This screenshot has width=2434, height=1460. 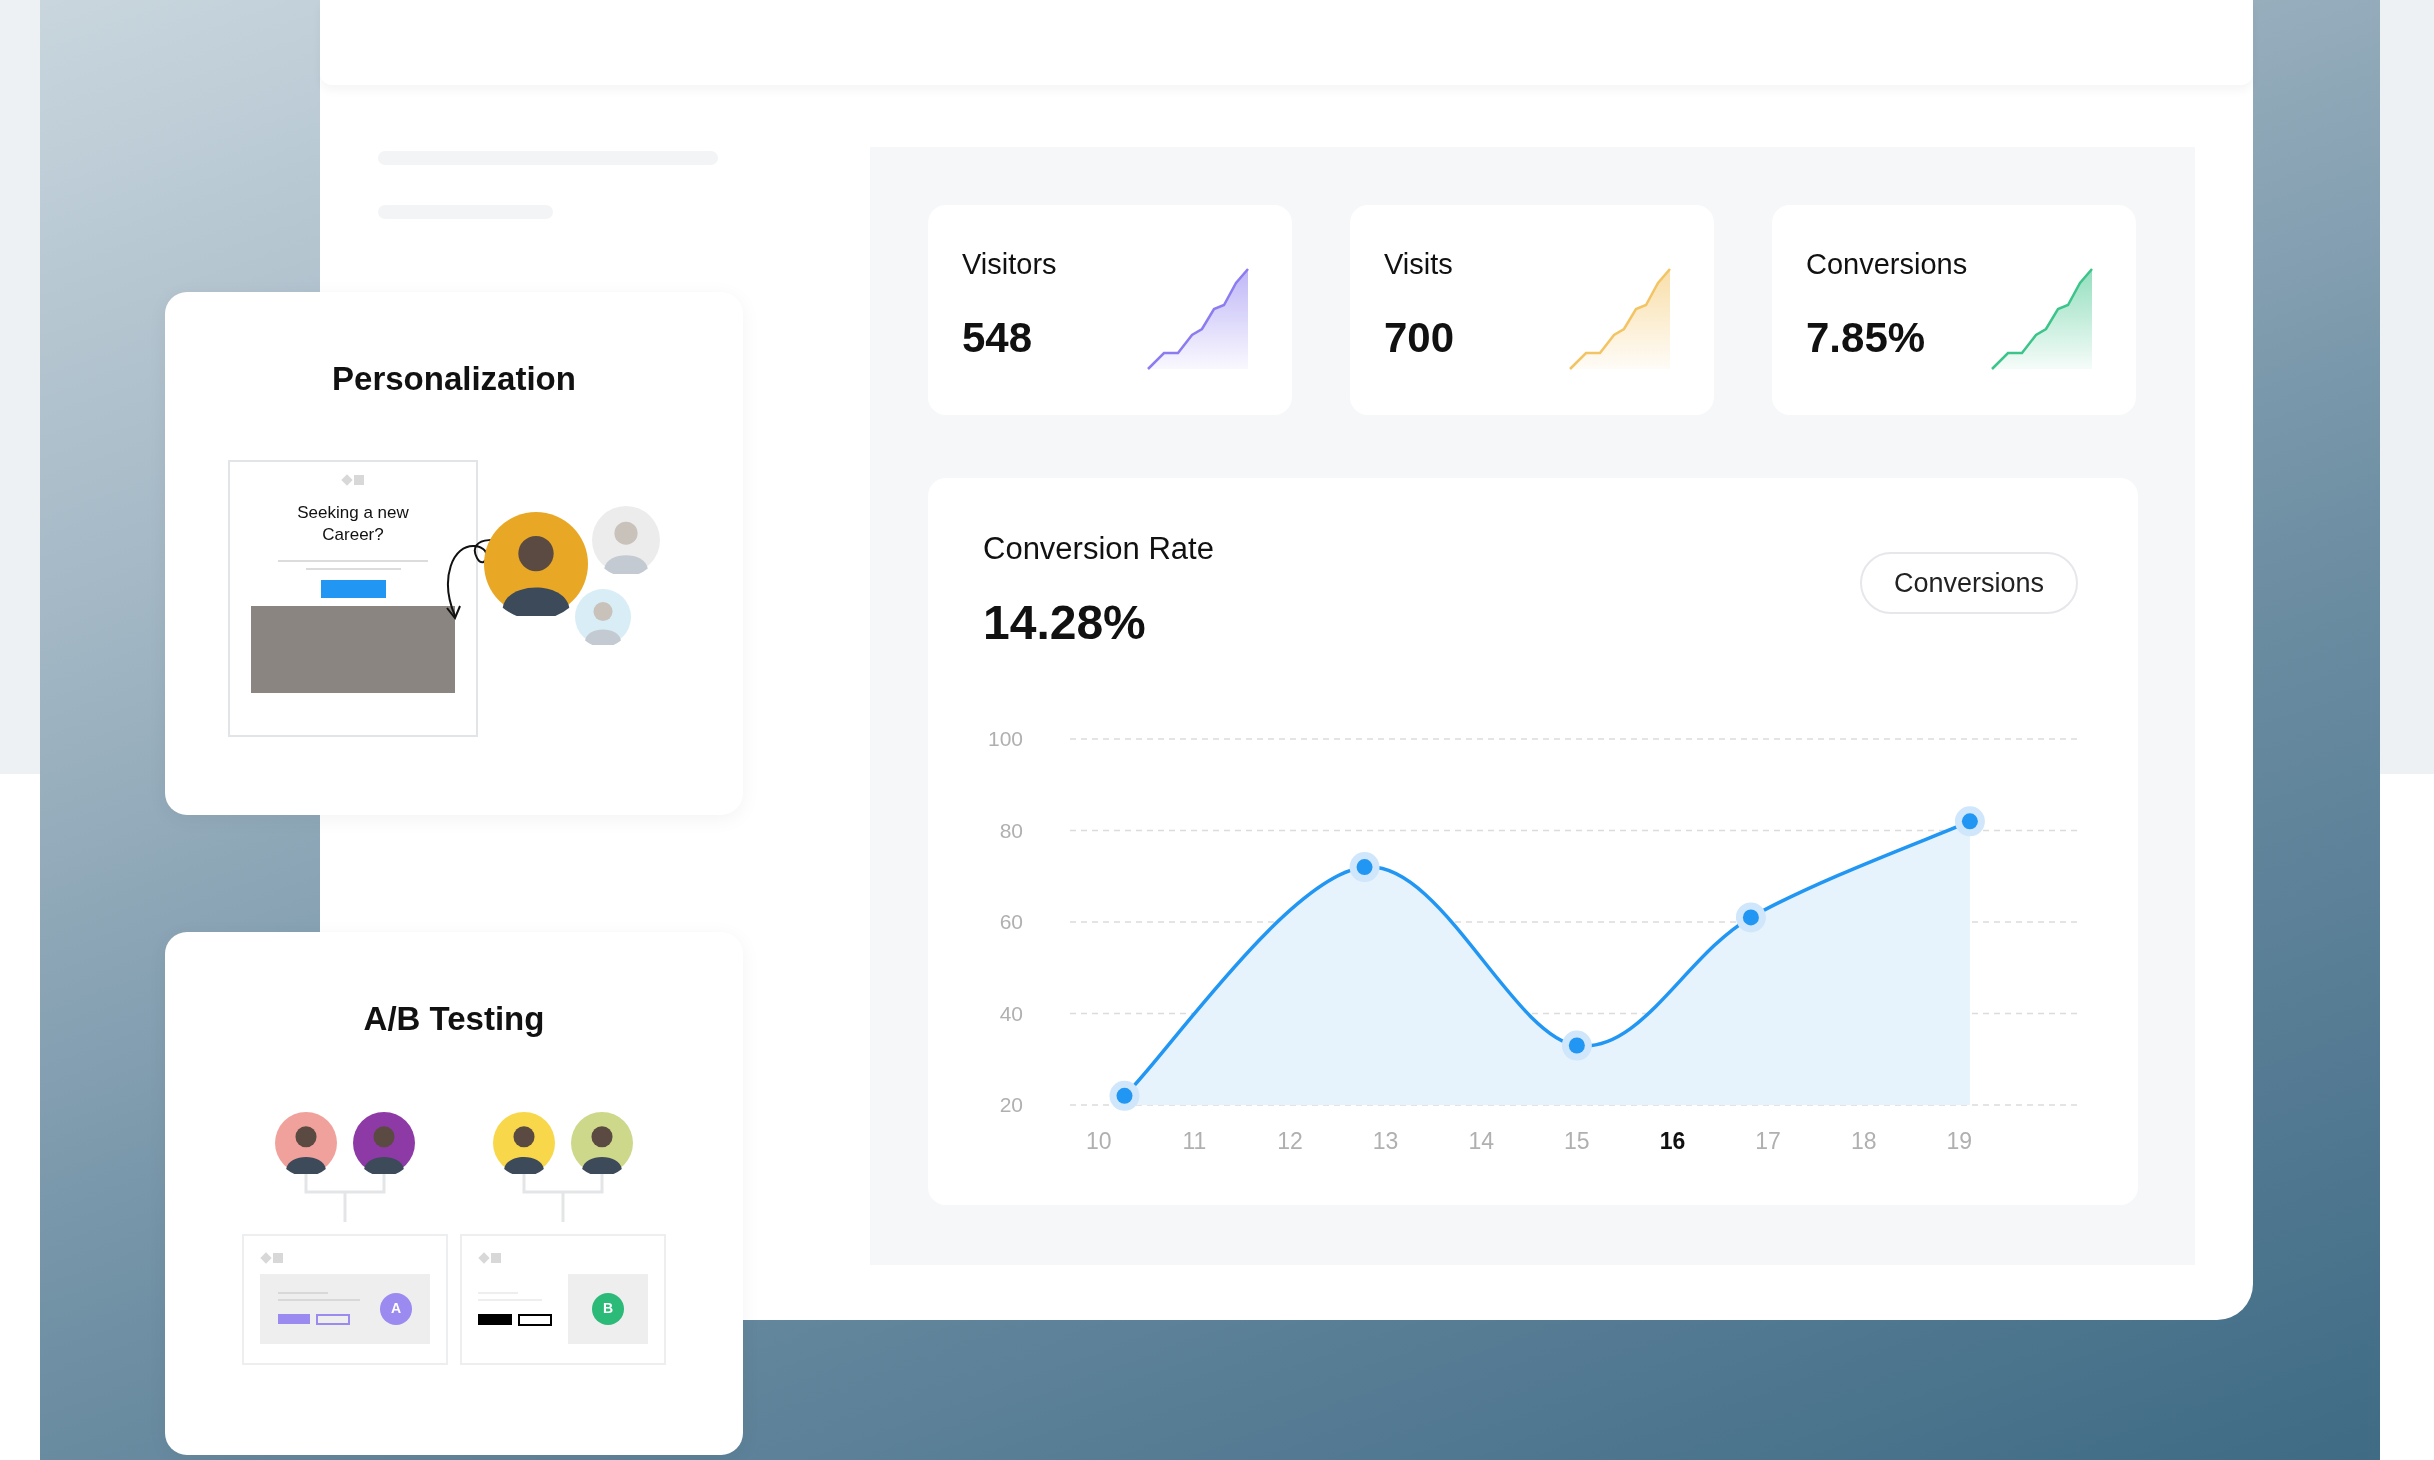 What do you see at coordinates (1385, 1140) in the screenshot?
I see `x-axis-label: 13` at bounding box center [1385, 1140].